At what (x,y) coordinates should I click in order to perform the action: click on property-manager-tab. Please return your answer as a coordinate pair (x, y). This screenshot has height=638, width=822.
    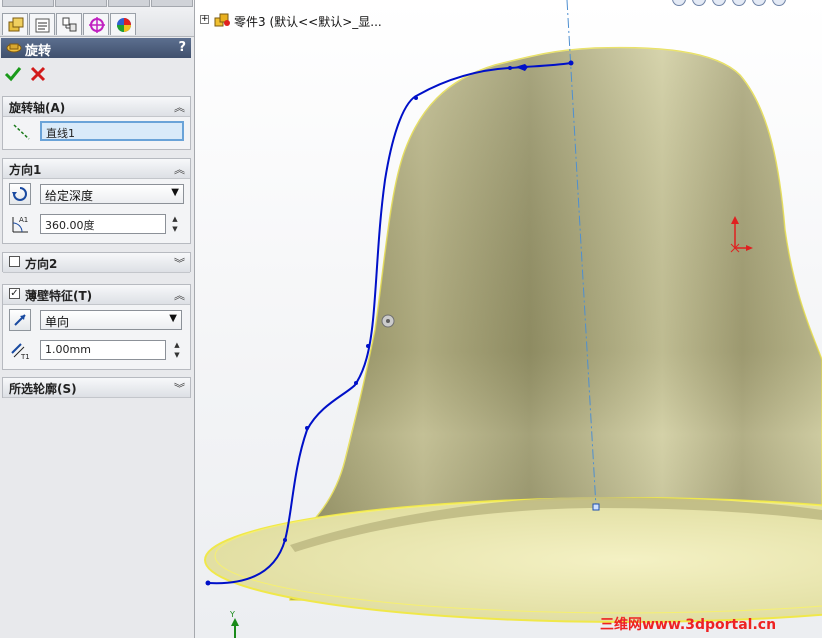
    Looking at the image, I should click on (42, 24).